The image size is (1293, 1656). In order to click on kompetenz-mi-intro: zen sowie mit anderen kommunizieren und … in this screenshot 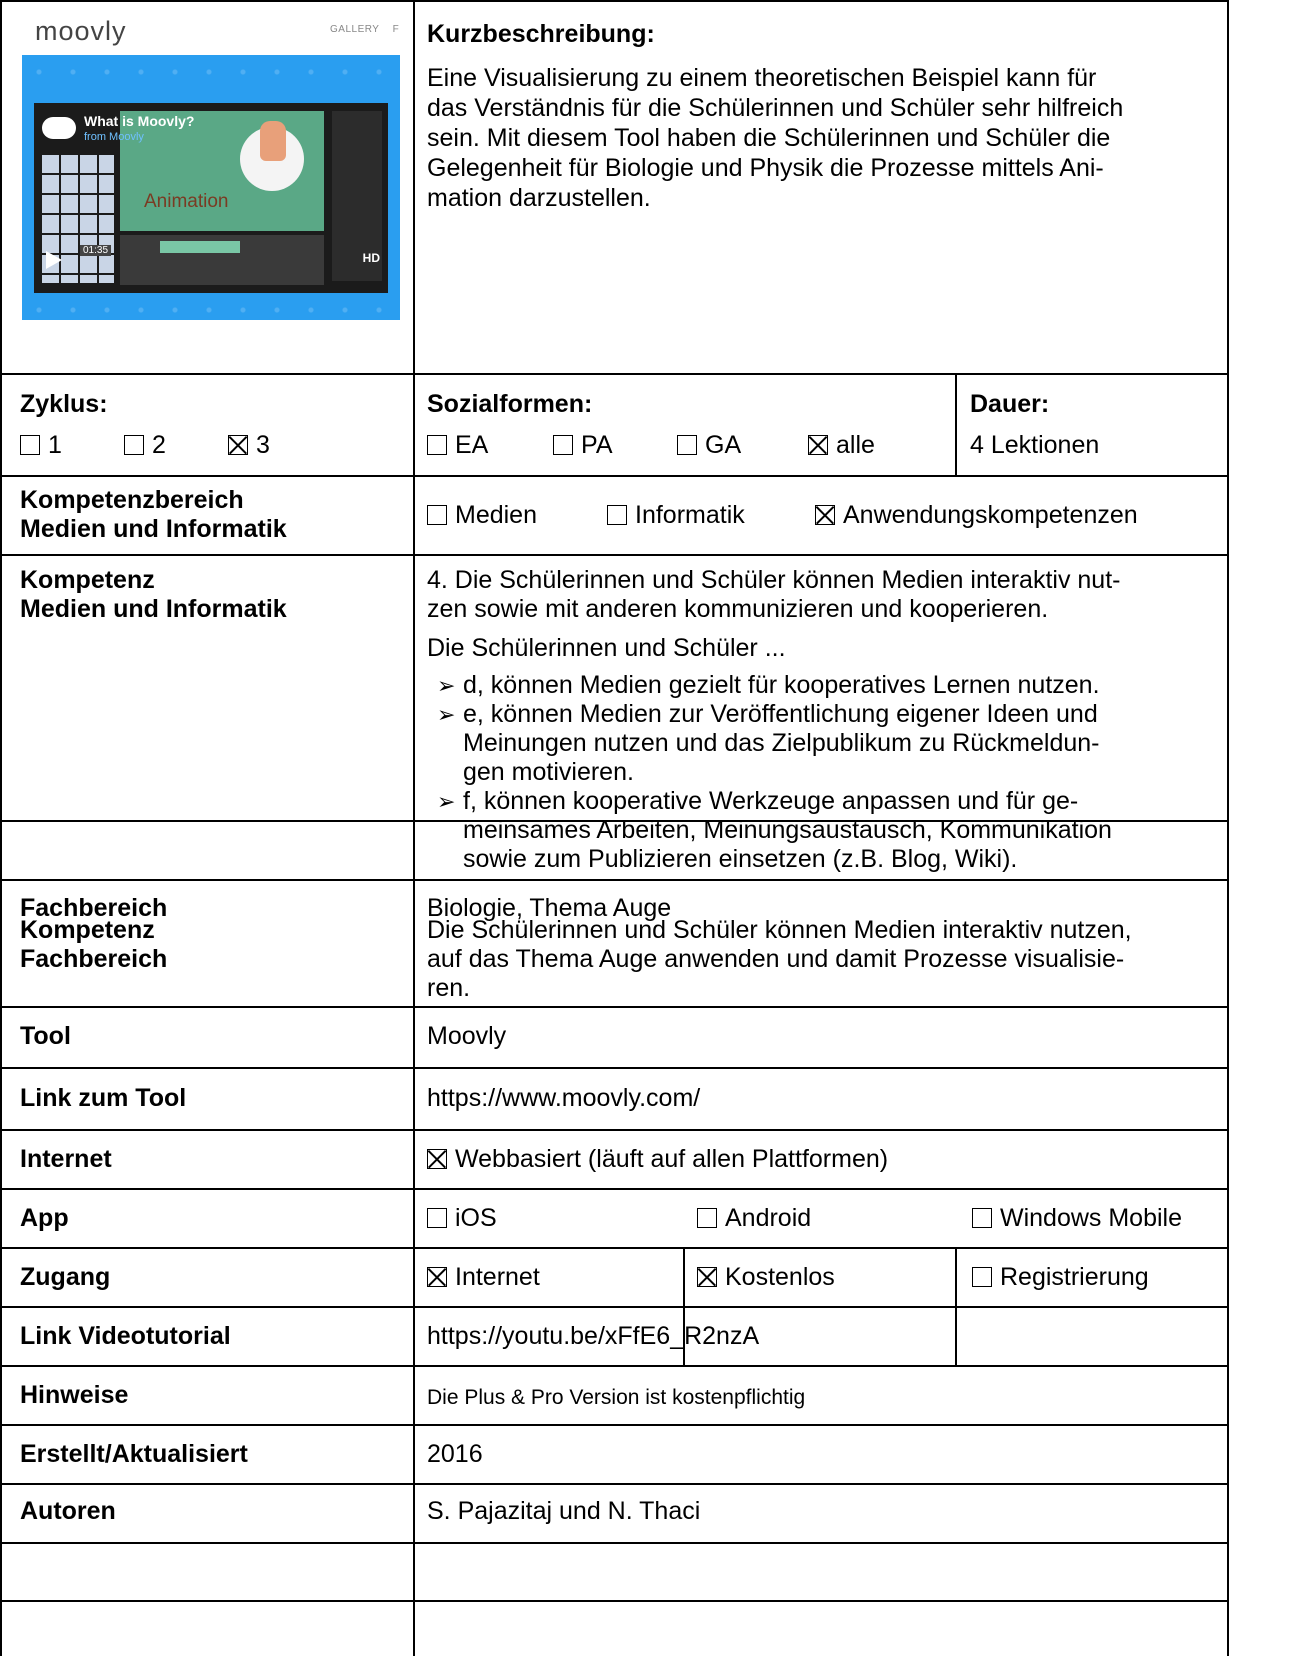, I will do `click(738, 609)`.